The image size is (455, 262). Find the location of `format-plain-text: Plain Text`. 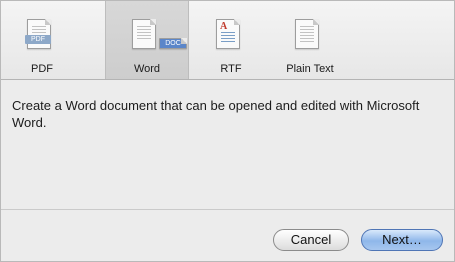

format-plain-text: Plain Text is located at coordinates (310, 42).